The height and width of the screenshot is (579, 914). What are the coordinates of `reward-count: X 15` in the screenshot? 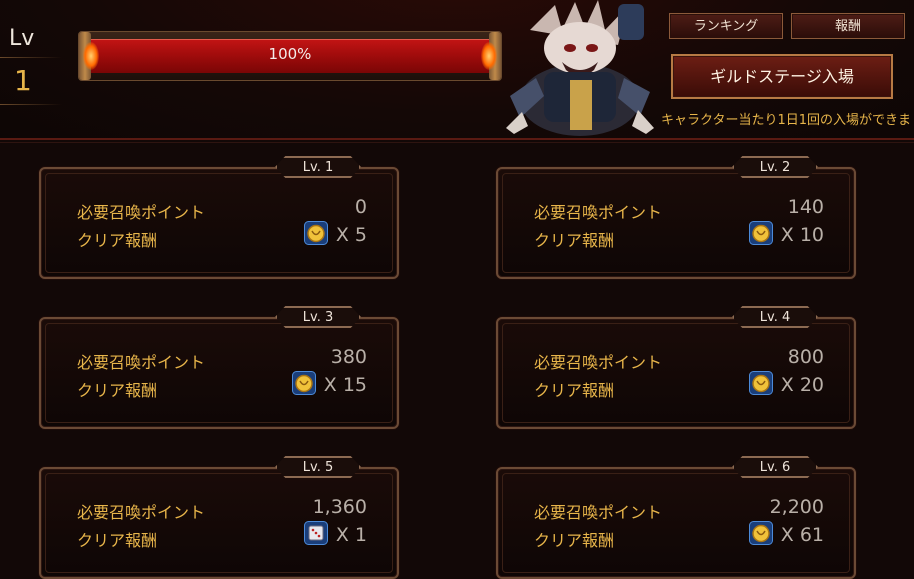 It's located at (345, 385).